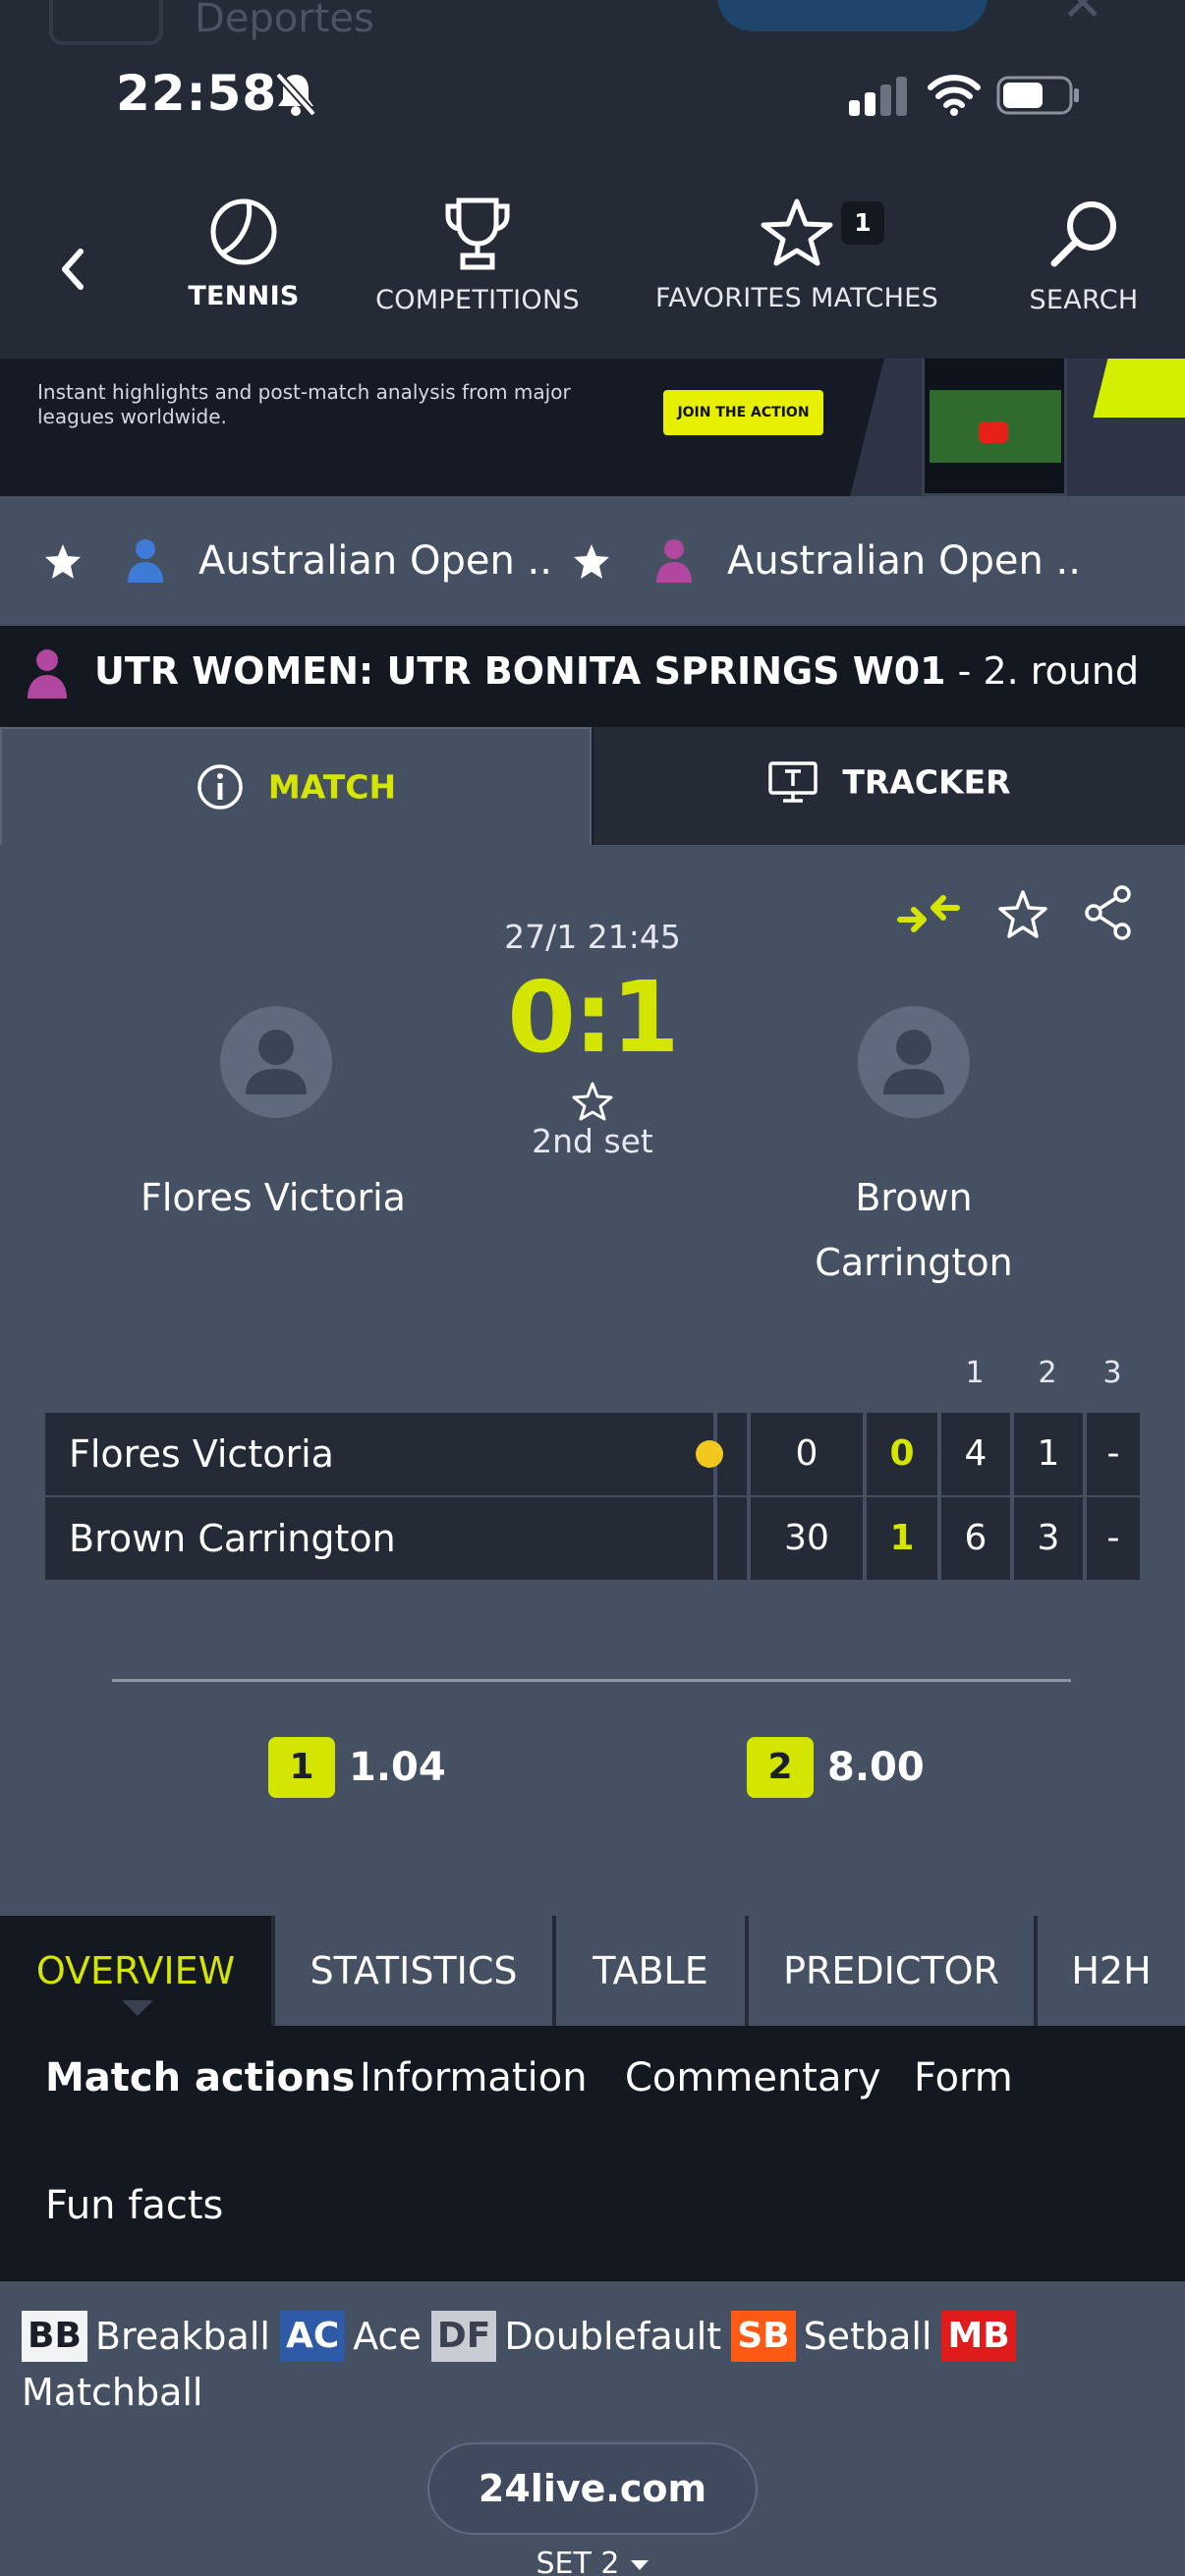  Describe the element at coordinates (298, 560) in the screenshot. I see `favorite-competition-1: Australian Open ..` at that location.